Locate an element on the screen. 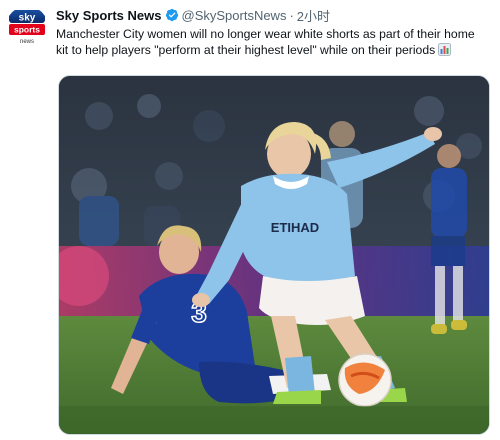 Image resolution: width=500 pixels, height=440 pixels. svg-text: ETIHAD is located at coordinates (295, 227).